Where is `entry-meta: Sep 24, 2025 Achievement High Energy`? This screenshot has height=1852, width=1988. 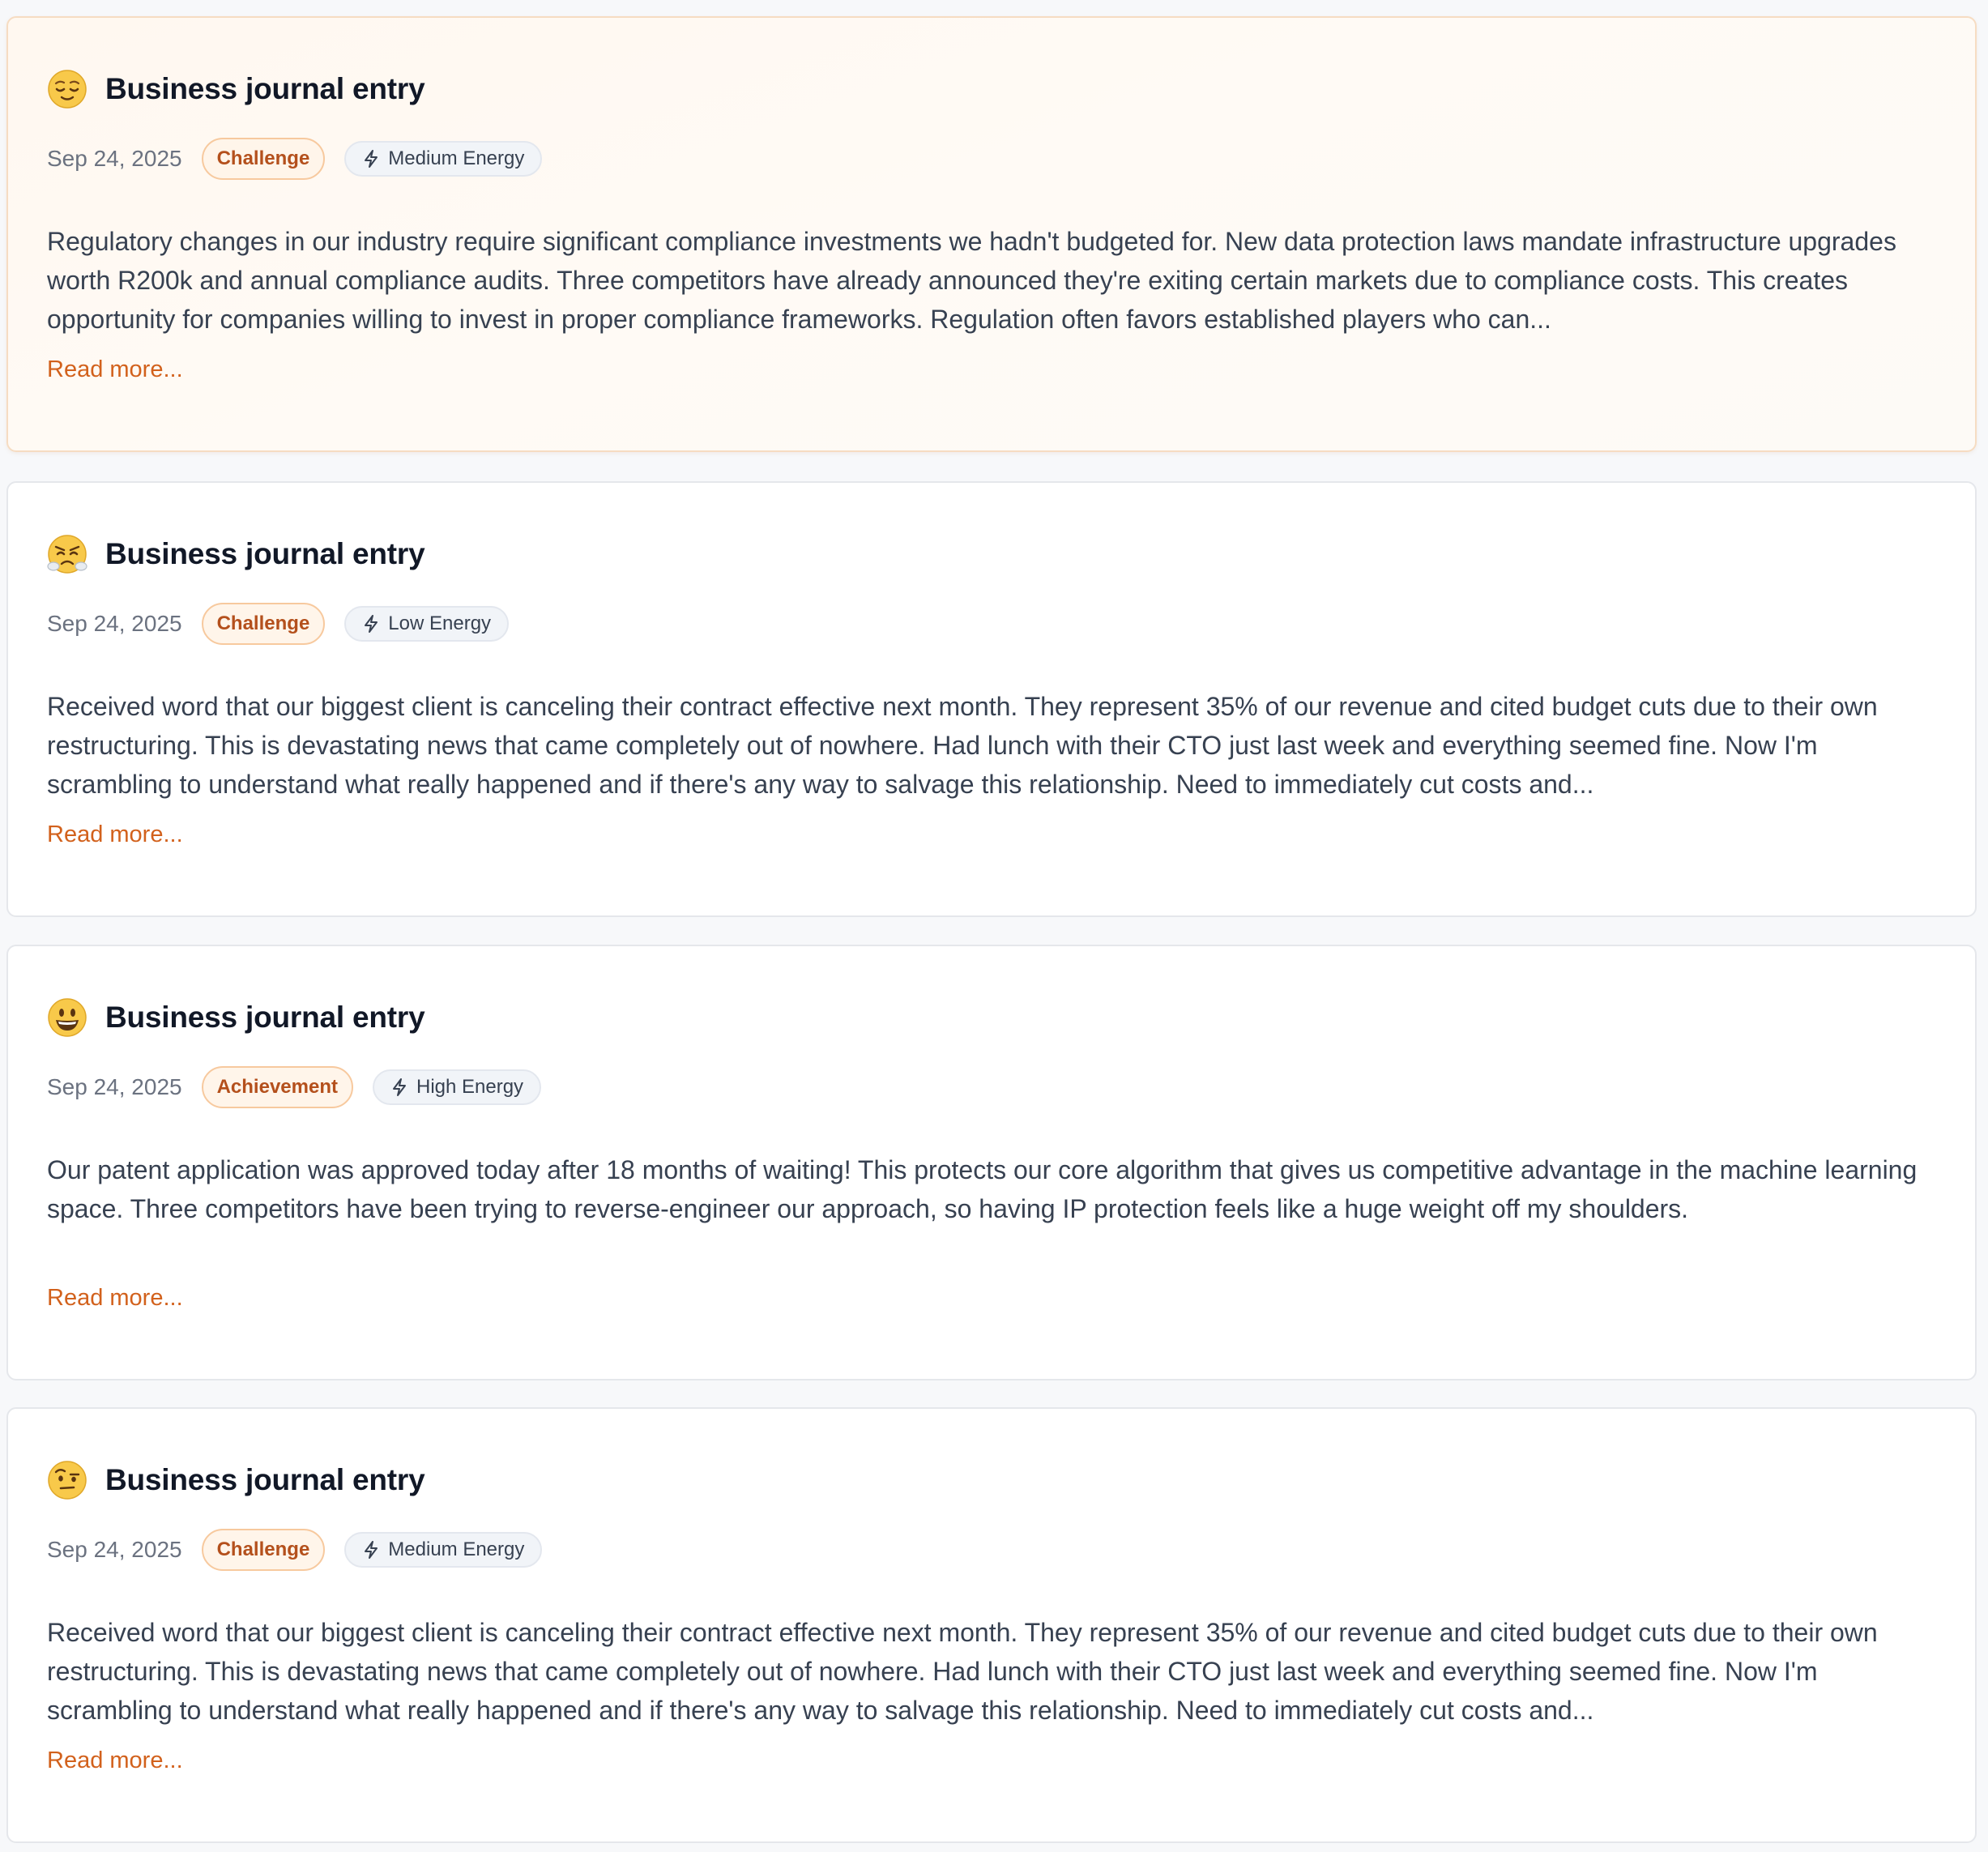
entry-meta: Sep 24, 2025 Achievement High Energy is located at coordinates (294, 1087).